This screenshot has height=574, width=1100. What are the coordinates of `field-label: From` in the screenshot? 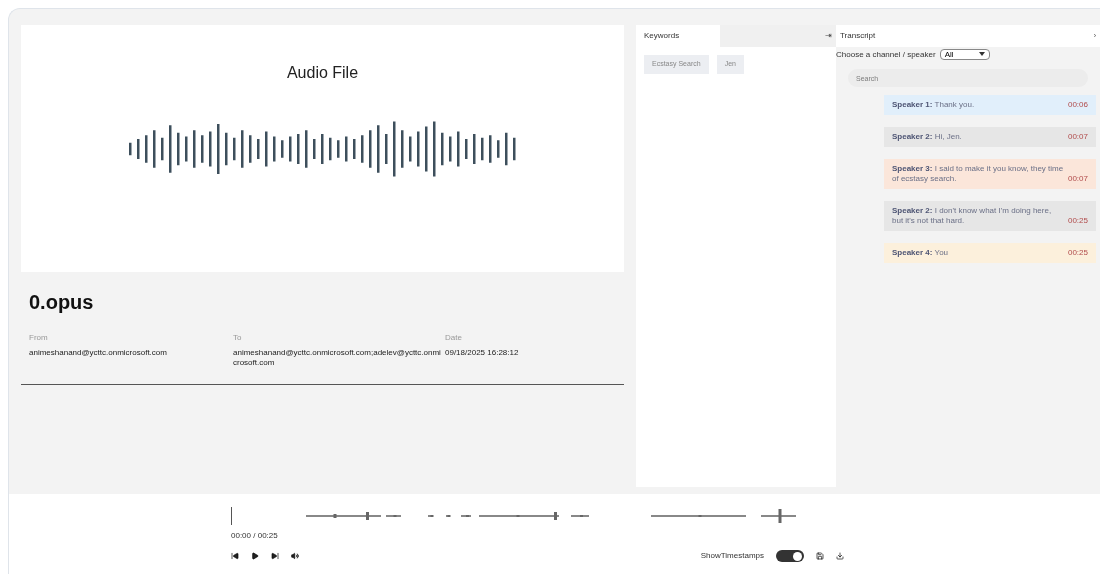 It's located at (39, 338).